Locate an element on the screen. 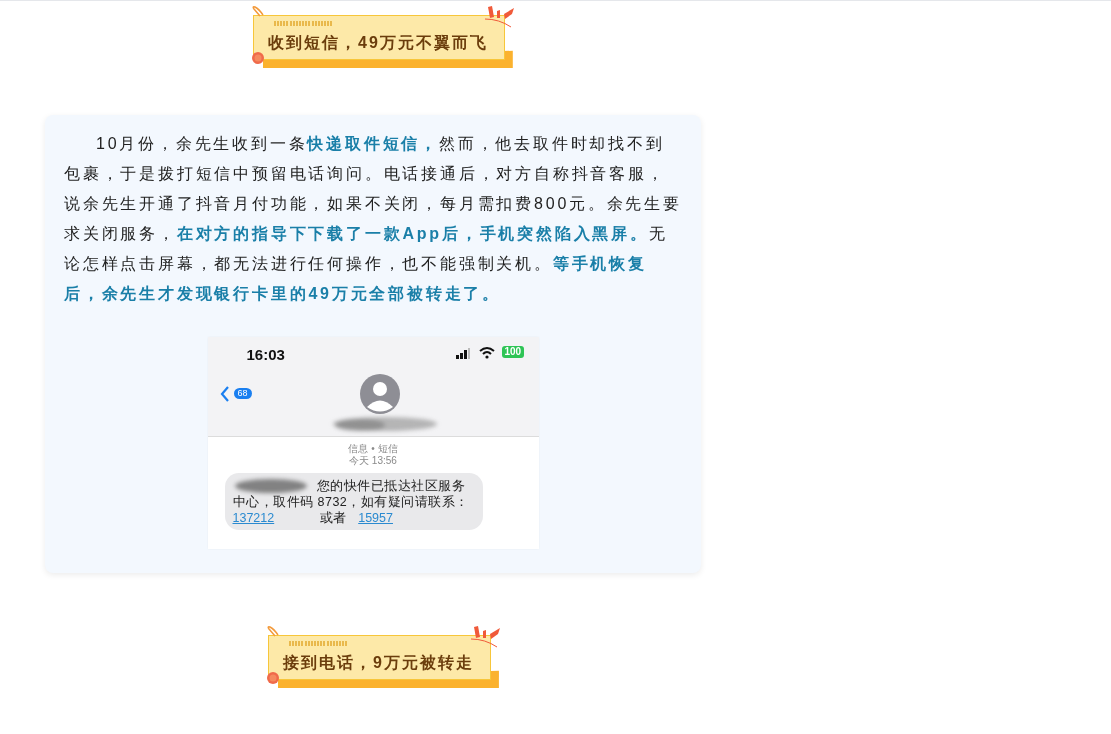  message-meta: 信息 • 短信 is located at coordinates (373, 449).